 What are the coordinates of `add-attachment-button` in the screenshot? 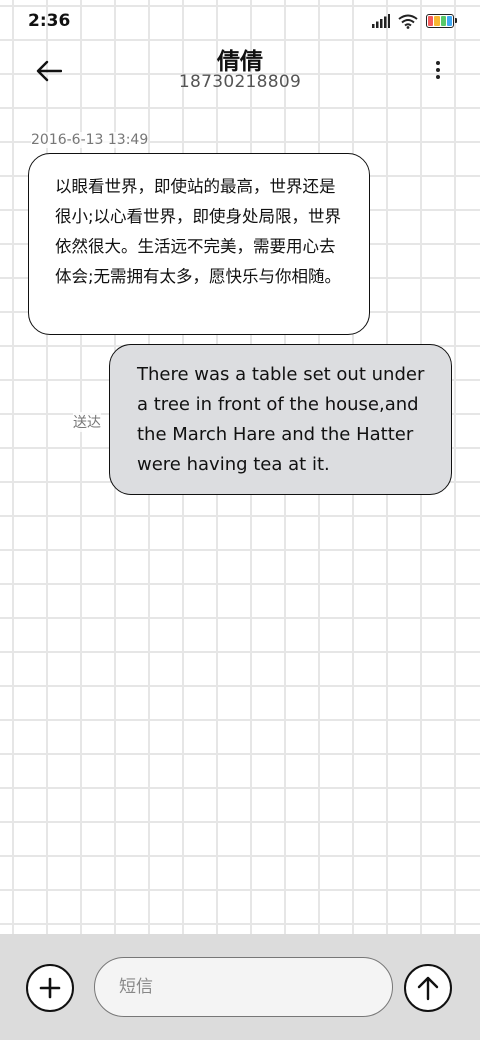 It's located at (50, 988).